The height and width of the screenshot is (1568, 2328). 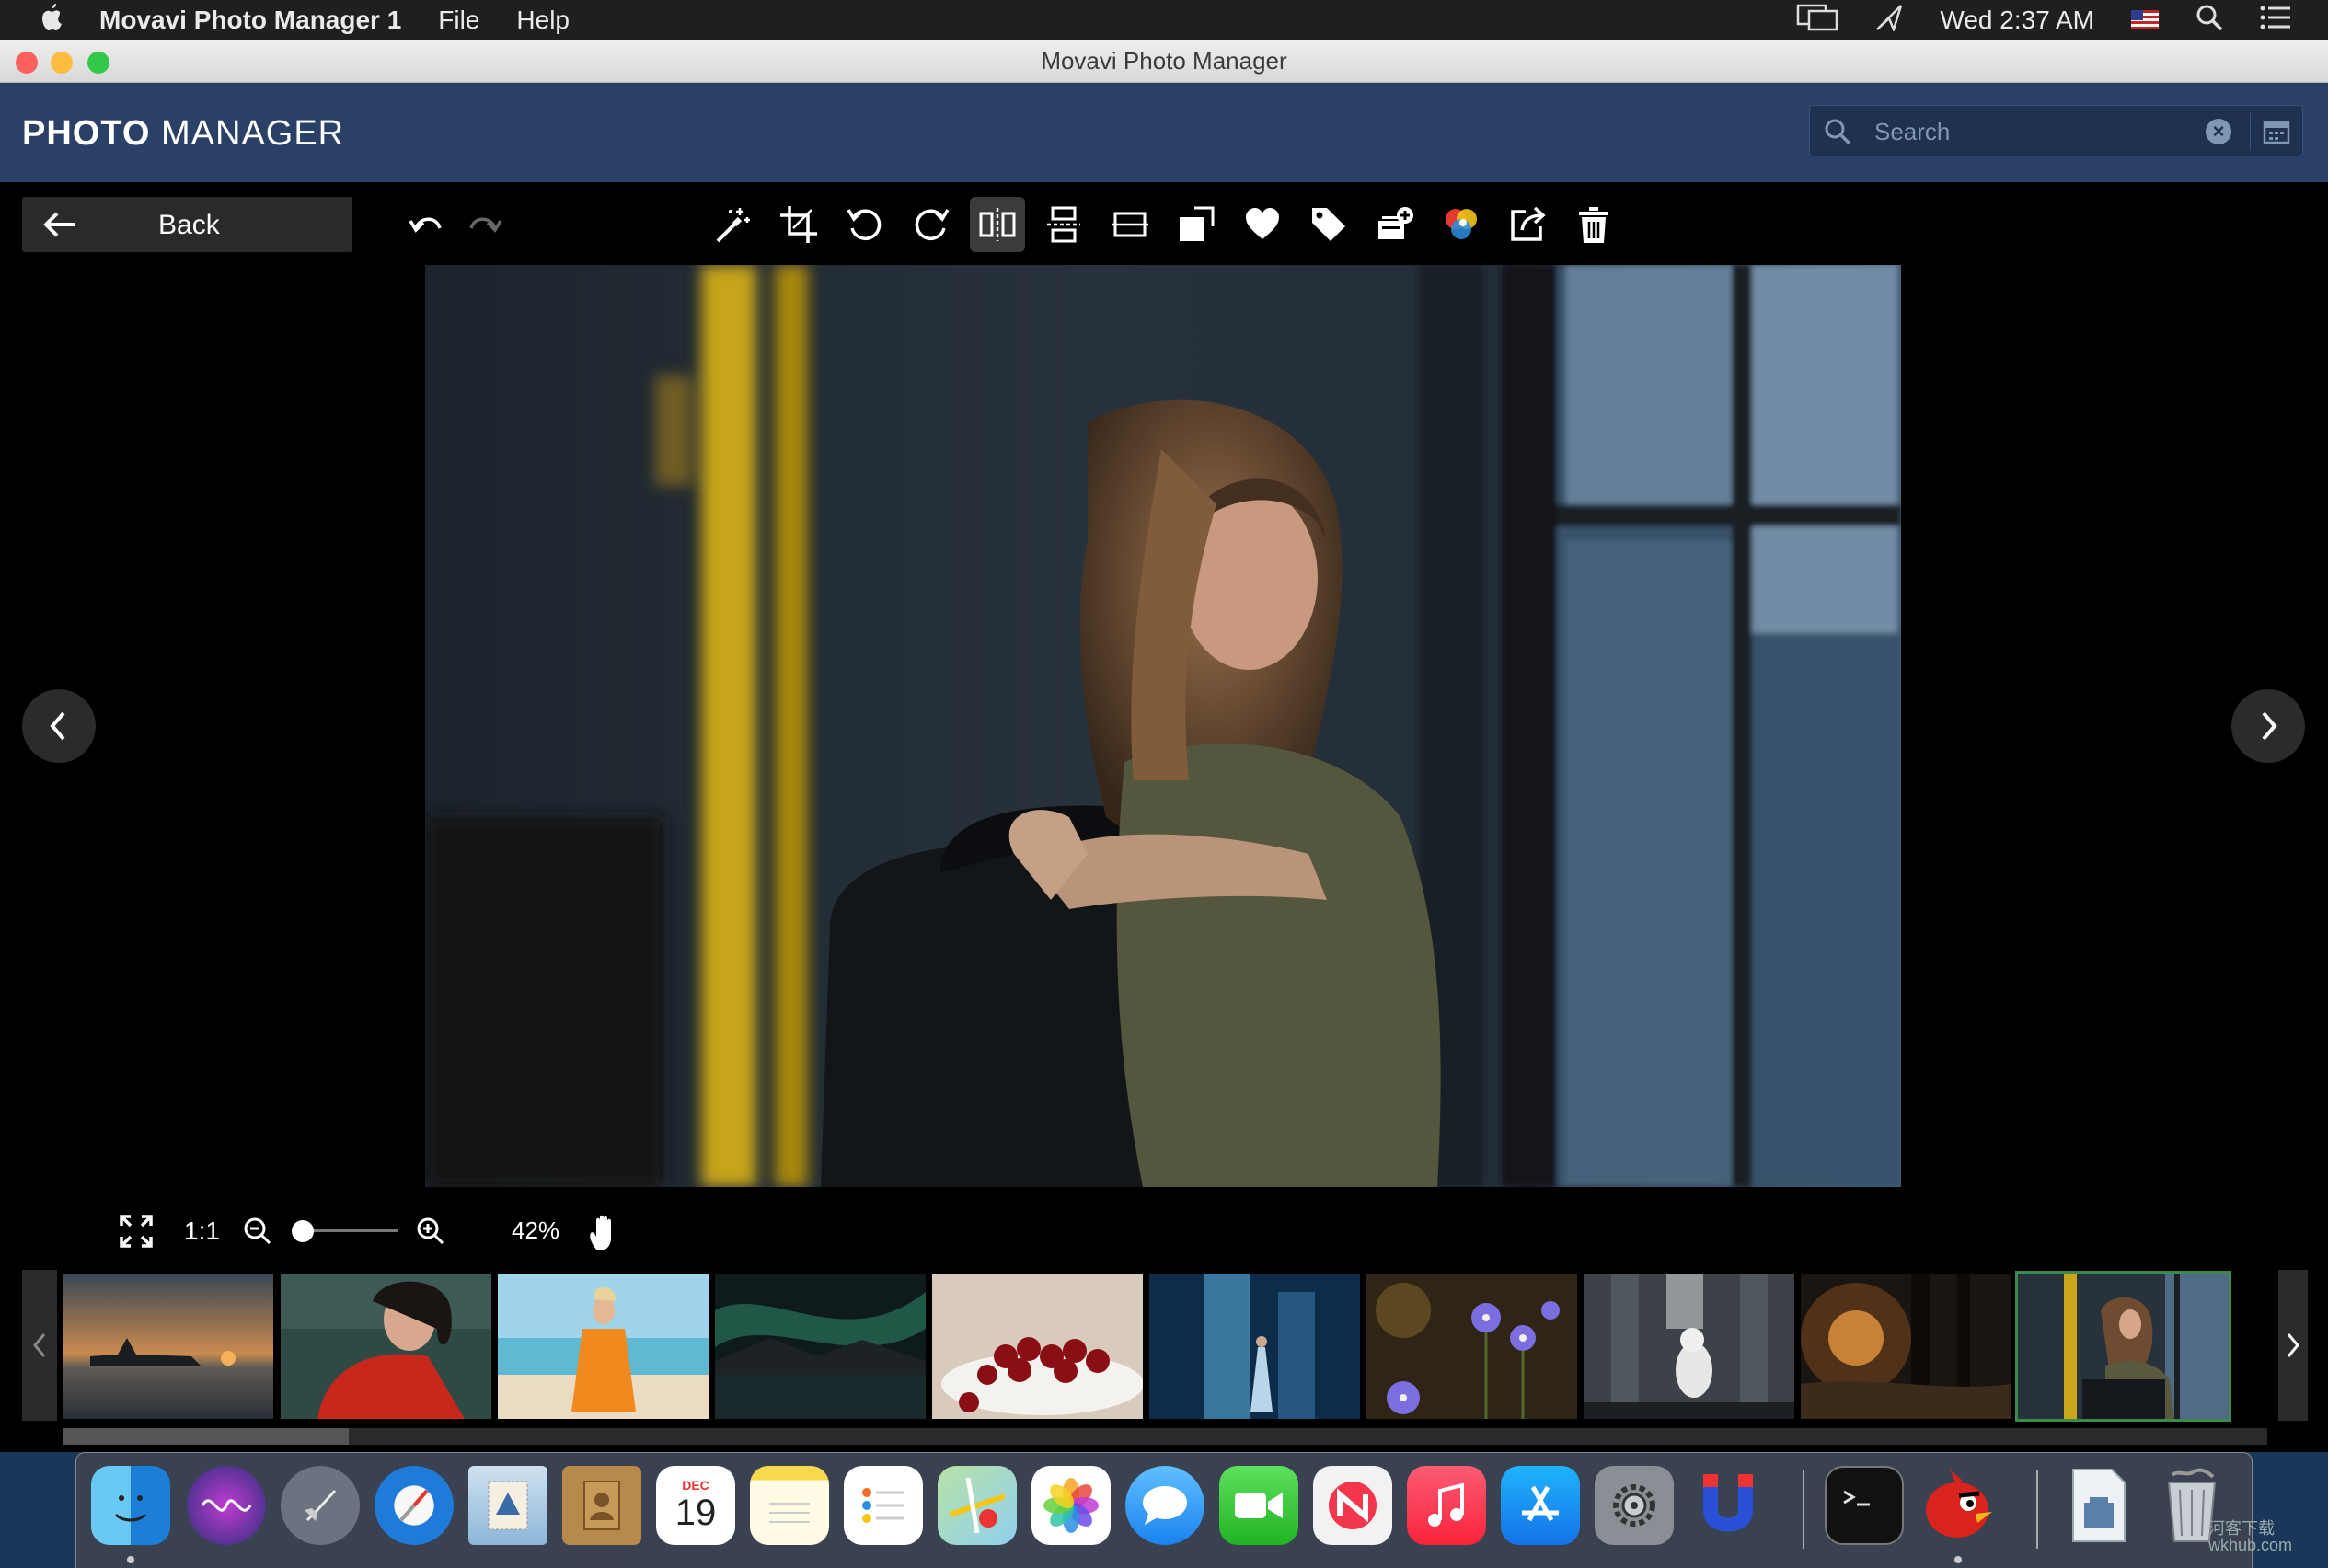 I want to click on zoom-percentage: 42%, so click(x=536, y=1230).